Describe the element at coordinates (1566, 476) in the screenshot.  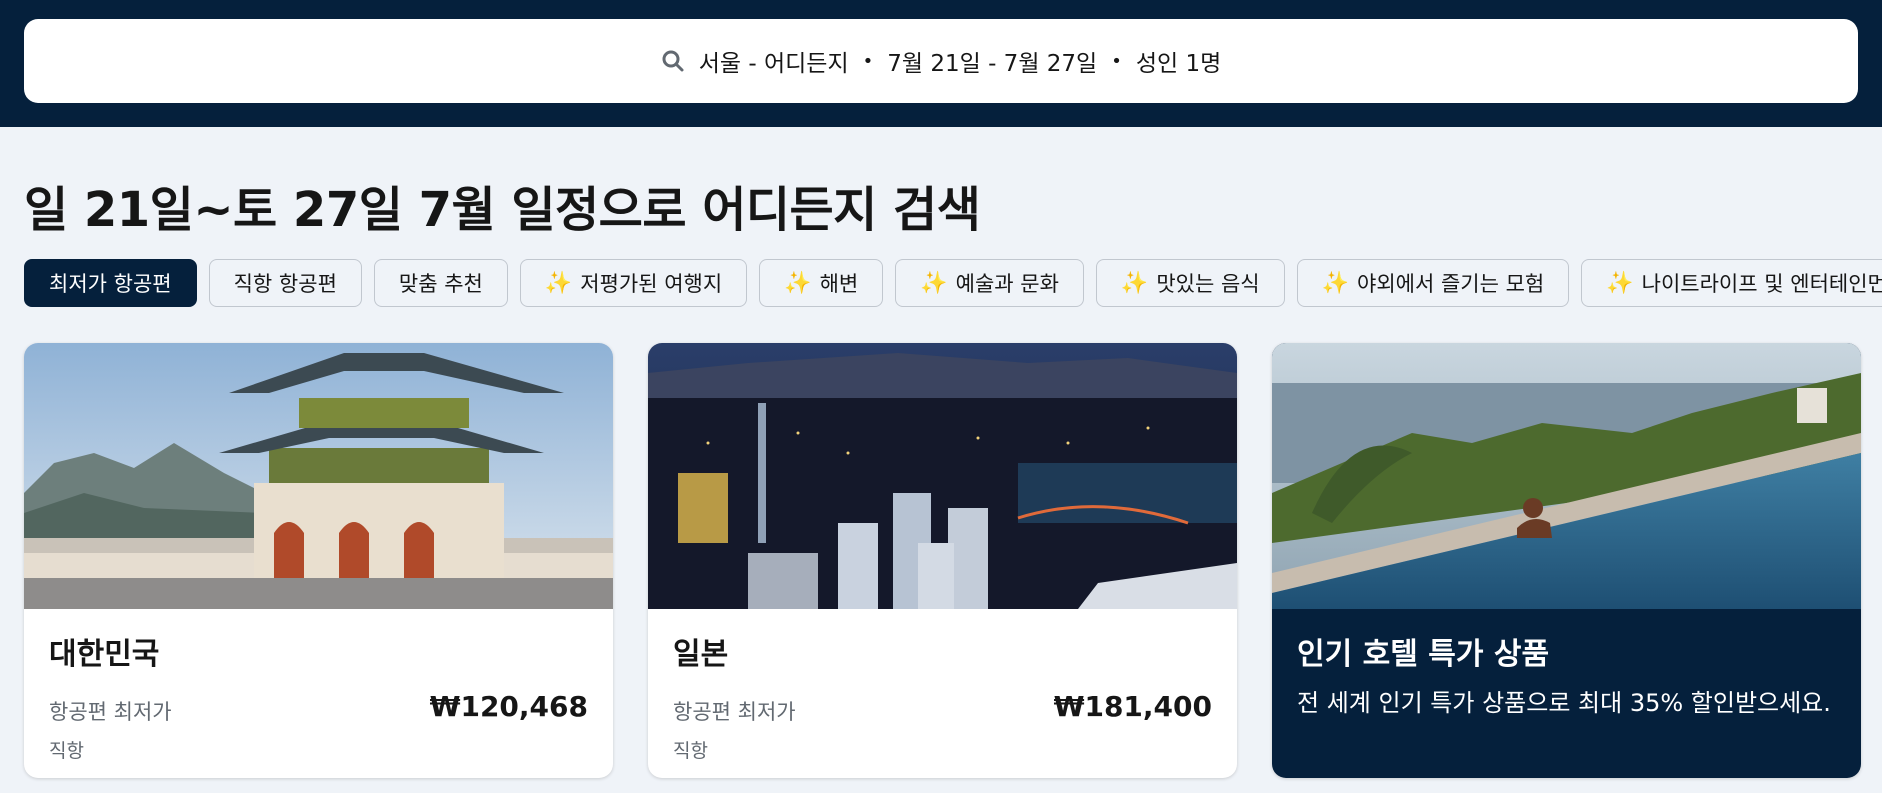
I see `promo-image-pool` at that location.